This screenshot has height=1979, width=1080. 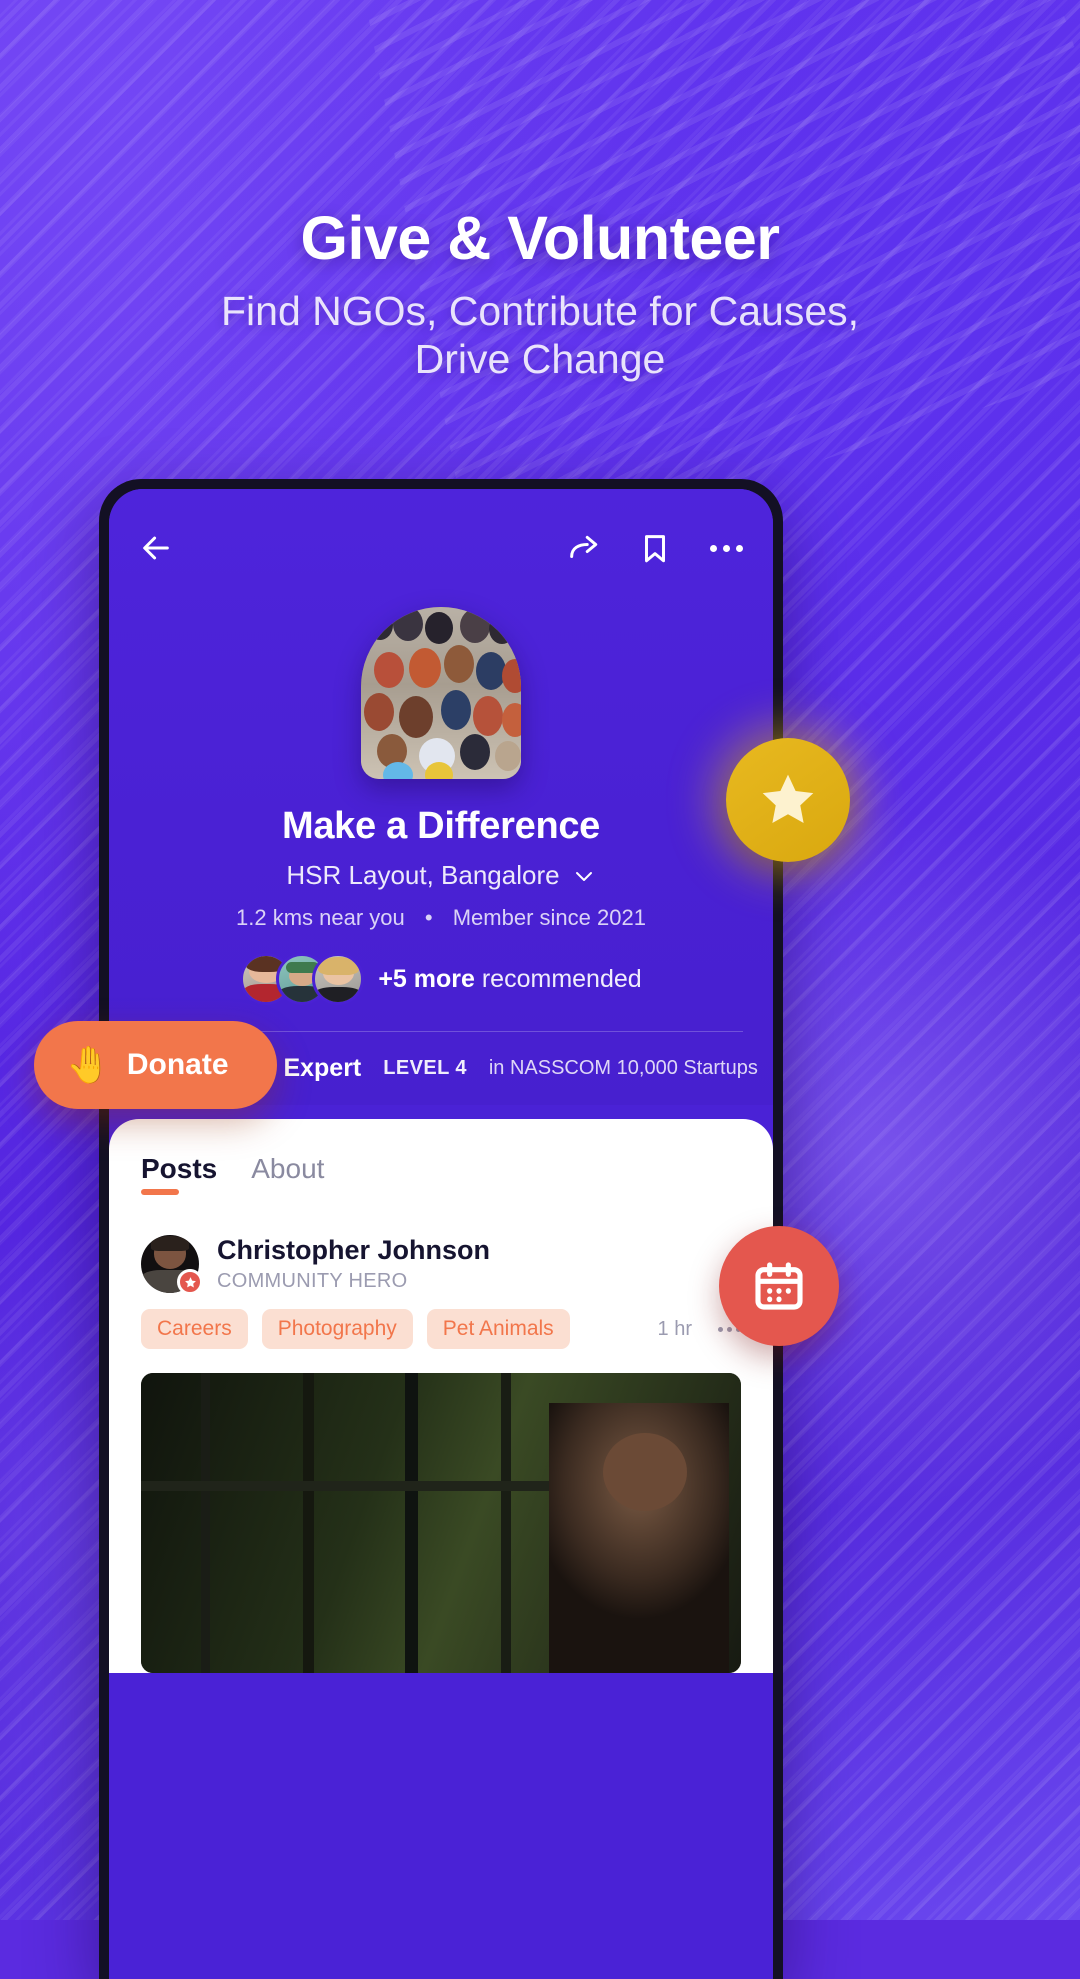 What do you see at coordinates (177, 1064) in the screenshot?
I see `donate-button-label: Donate` at bounding box center [177, 1064].